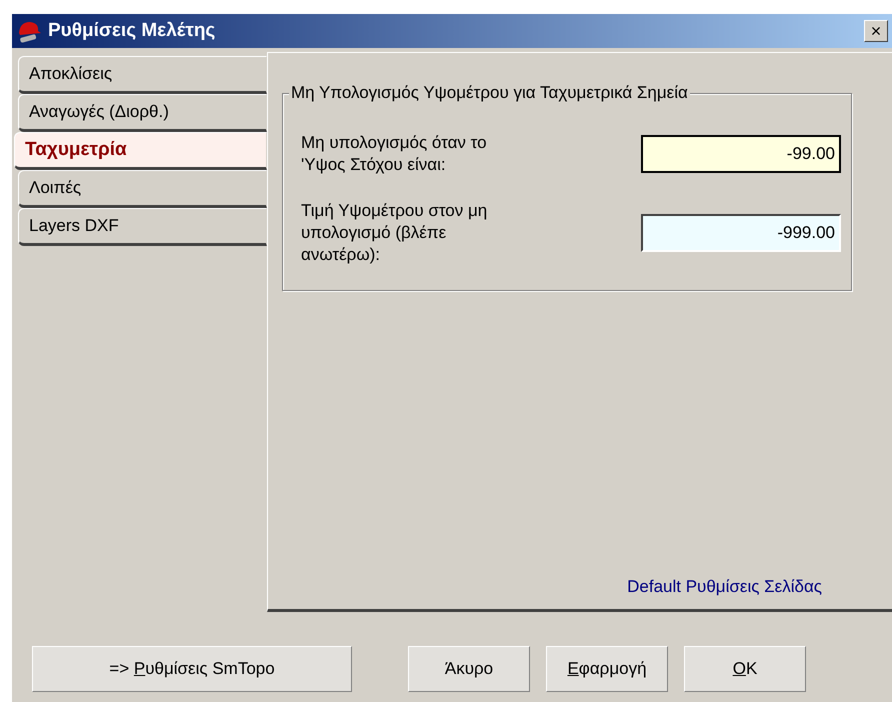 This screenshot has width=892, height=702. I want to click on tab: Αναγωγές (Διορθ.), so click(142, 113).